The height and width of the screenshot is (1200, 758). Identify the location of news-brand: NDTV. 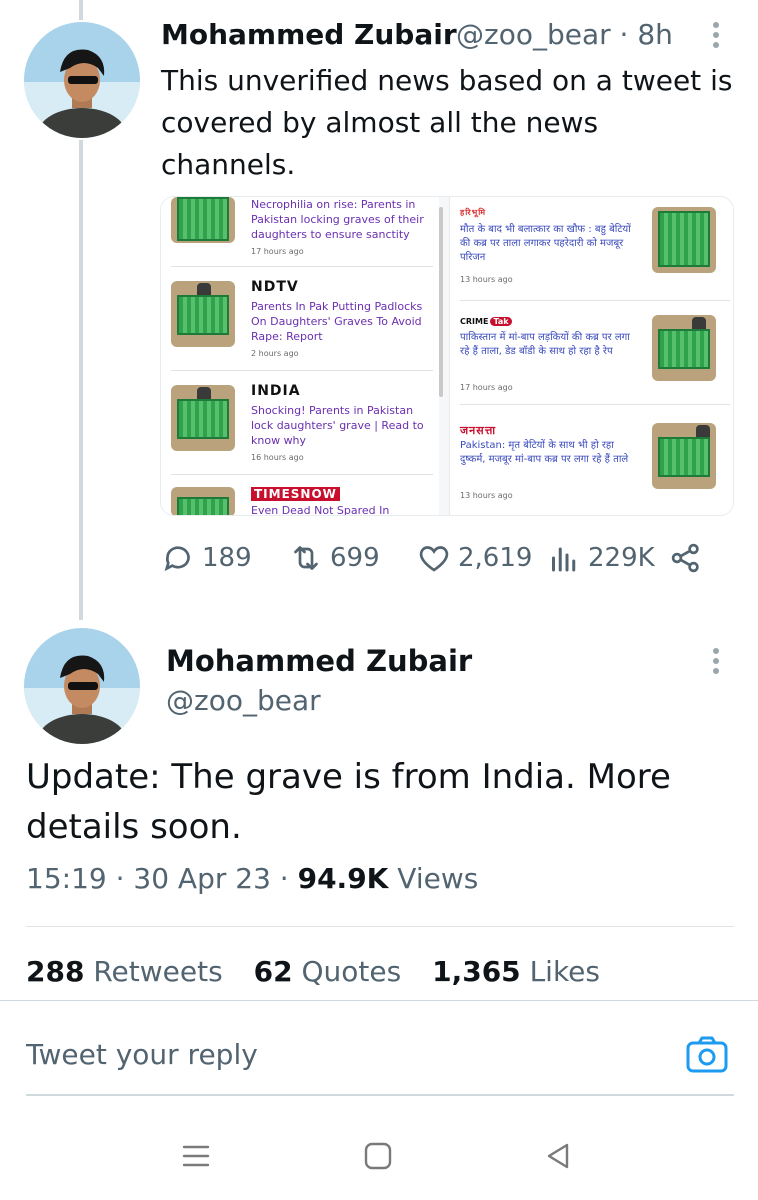
(275, 287).